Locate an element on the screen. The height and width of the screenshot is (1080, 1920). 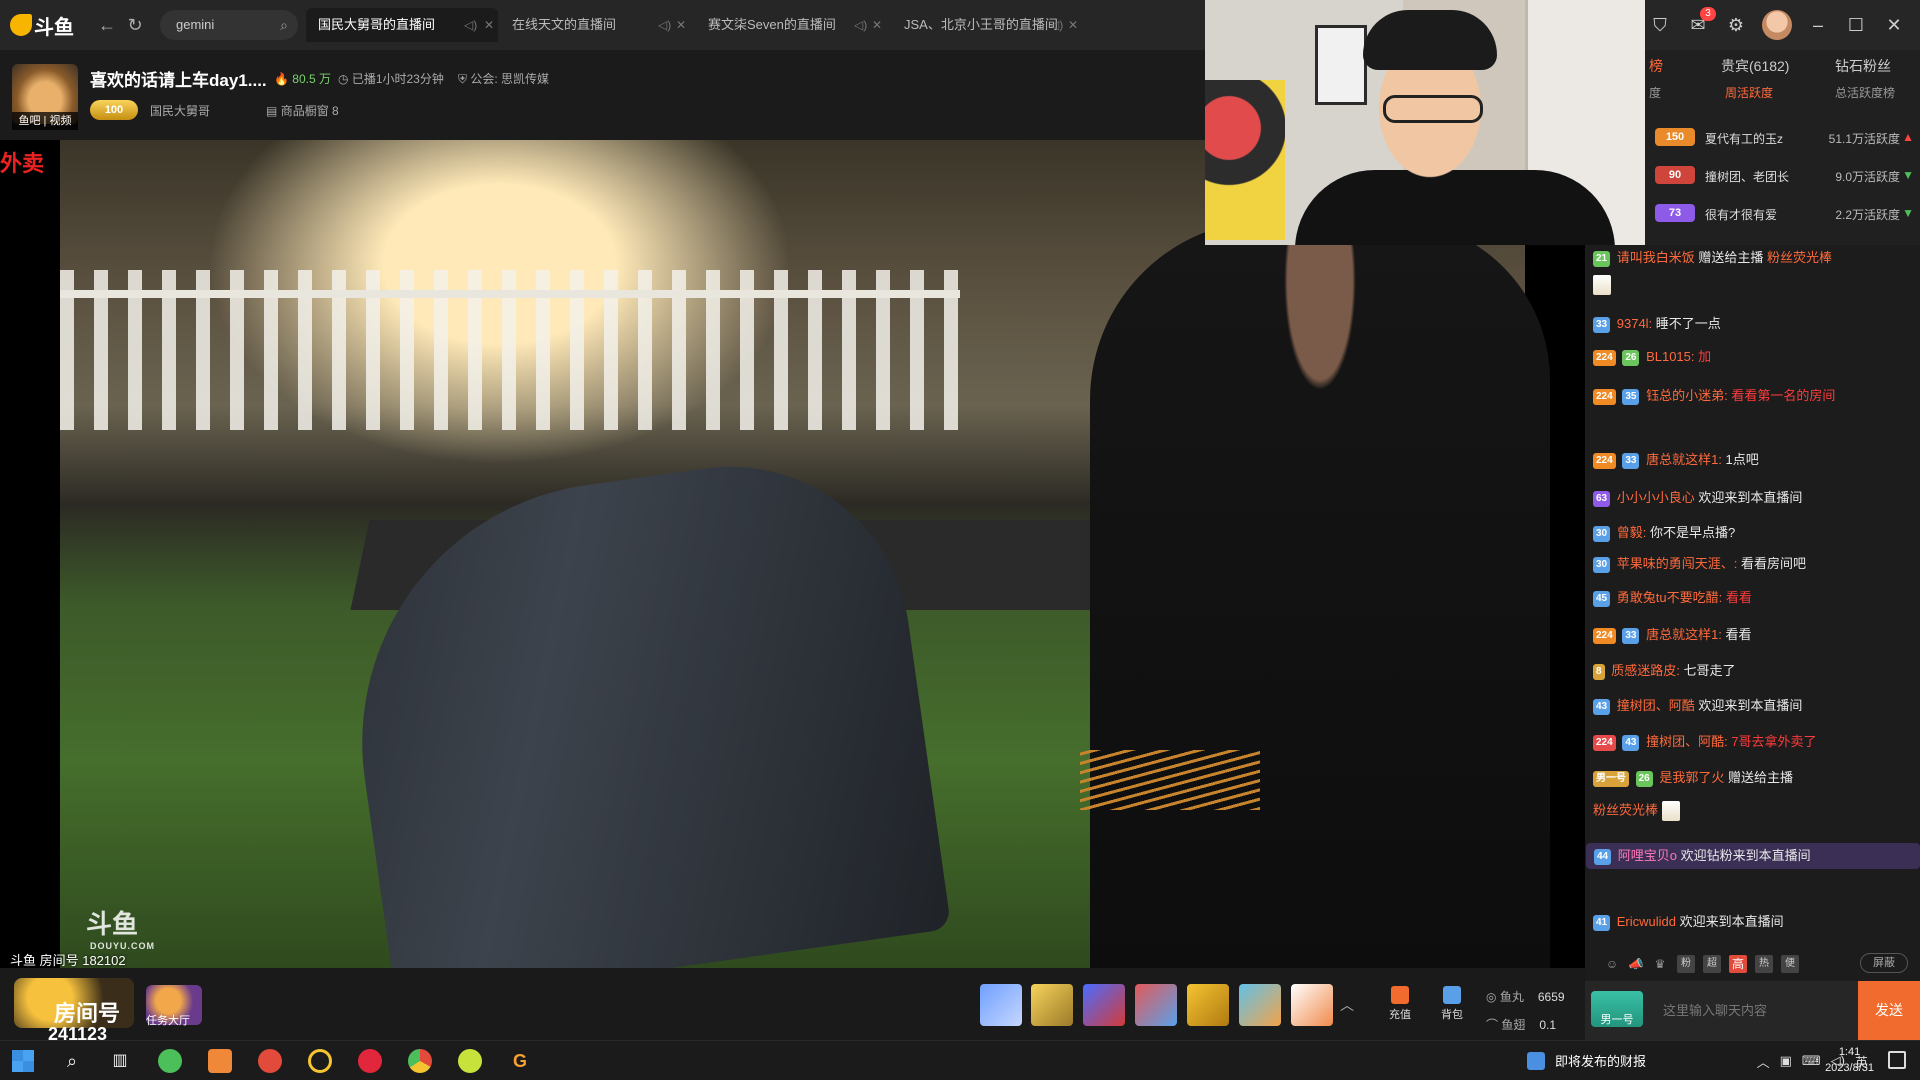
tab-diamond-fans: 钻石粉丝 is located at coordinates (1863, 66).